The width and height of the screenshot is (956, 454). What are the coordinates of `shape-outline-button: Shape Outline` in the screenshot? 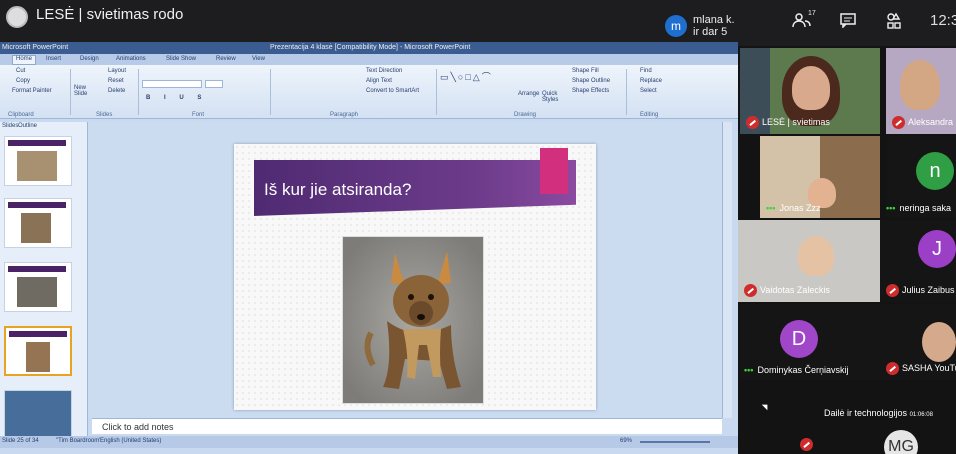 It's located at (591, 81).